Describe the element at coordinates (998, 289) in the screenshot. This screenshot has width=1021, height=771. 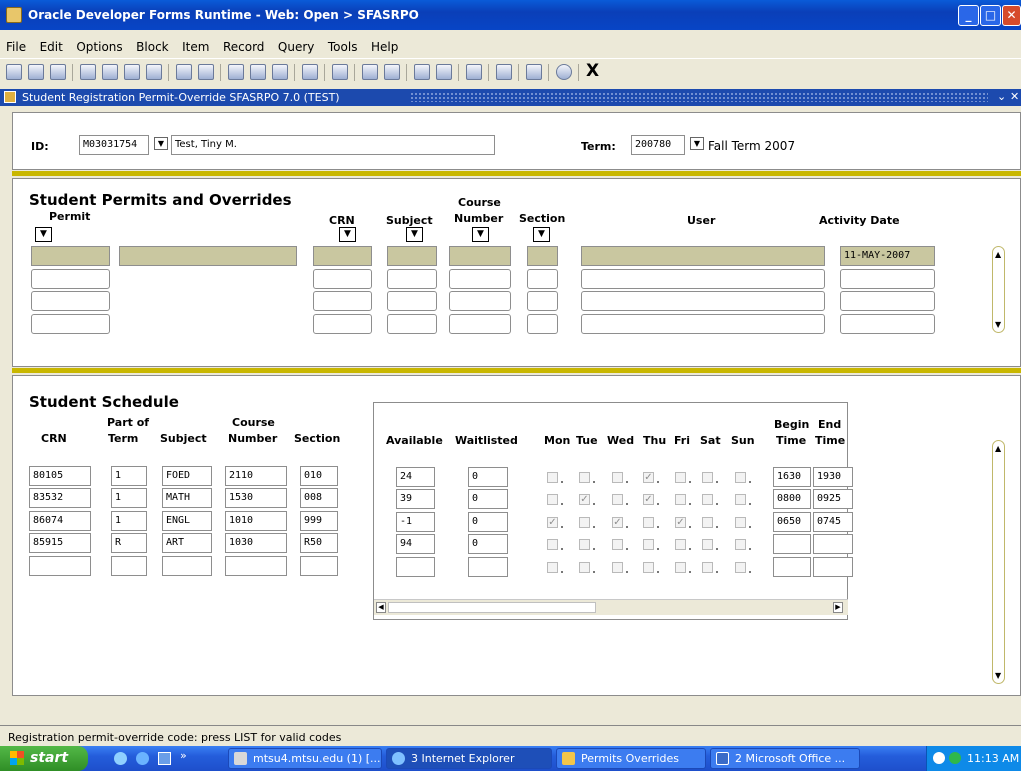
I see `permits-scrollbar: ▲ ▼` at that location.